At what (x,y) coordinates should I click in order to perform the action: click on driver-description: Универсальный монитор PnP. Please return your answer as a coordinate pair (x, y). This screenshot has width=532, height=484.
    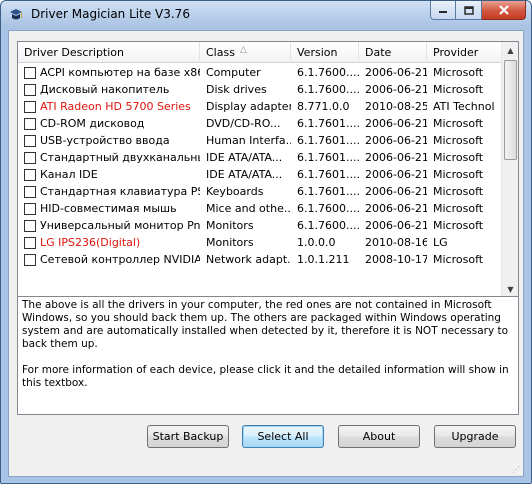
    Looking at the image, I should click on (120, 225).